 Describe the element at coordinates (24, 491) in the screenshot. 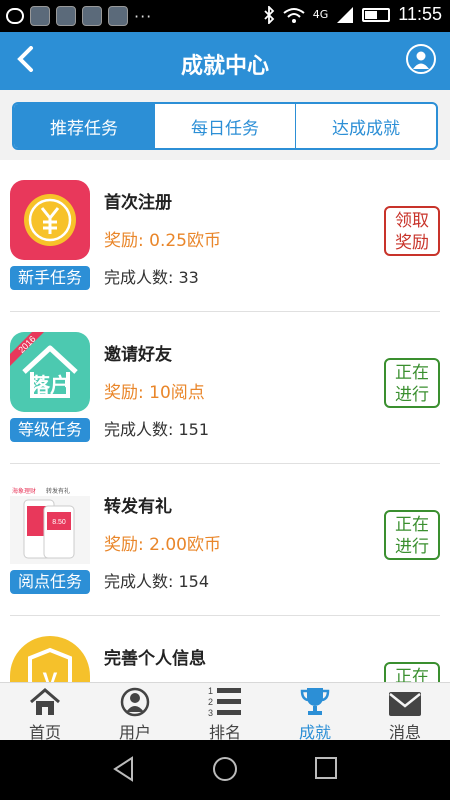

I see `icon-text: 海象理财` at that location.